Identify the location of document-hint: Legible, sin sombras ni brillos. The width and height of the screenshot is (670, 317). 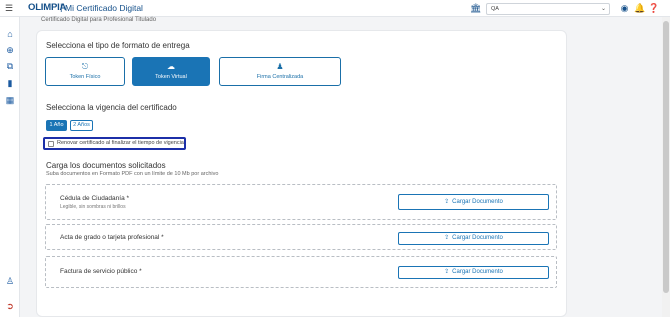
(93, 207).